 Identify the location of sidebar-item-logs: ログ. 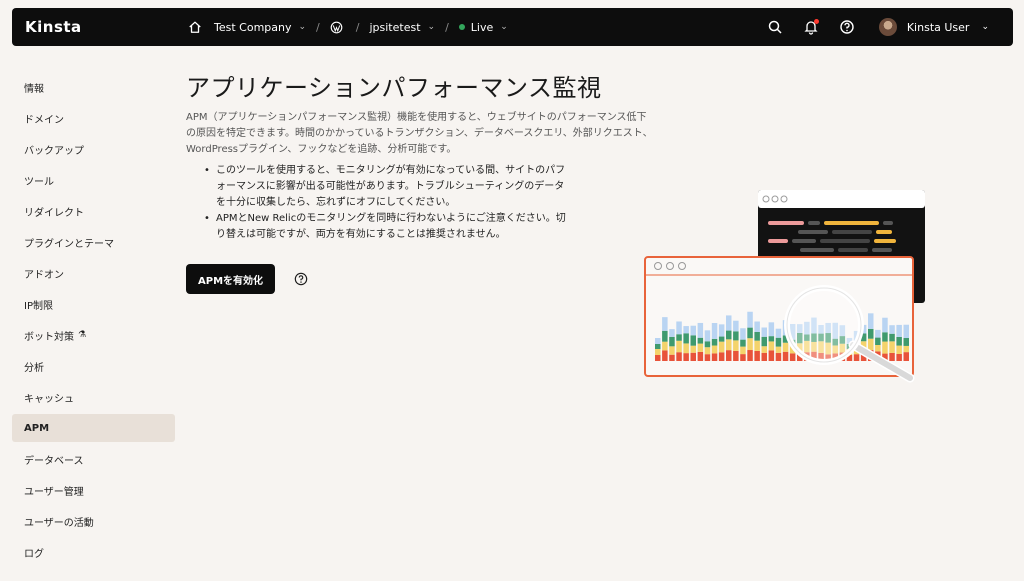
(93, 552).